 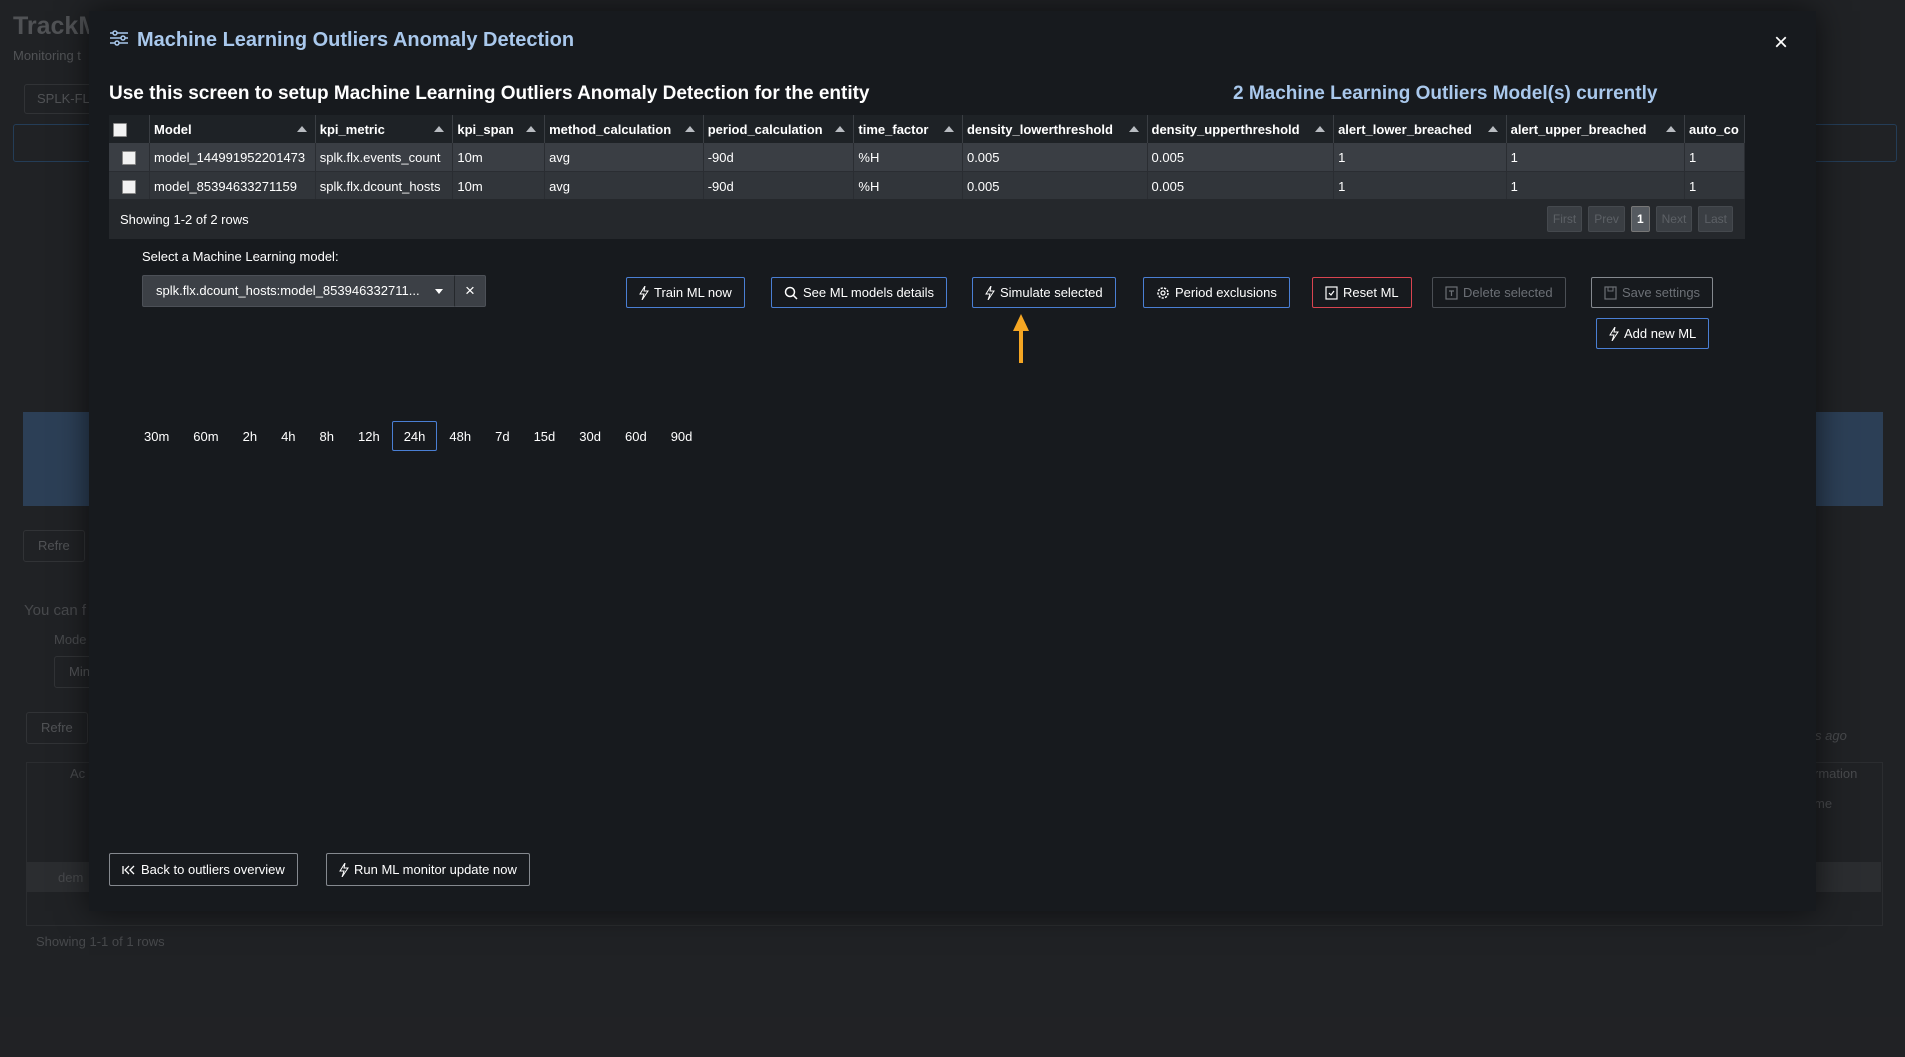 What do you see at coordinates (128, 869) in the screenshot?
I see `back-icon` at bounding box center [128, 869].